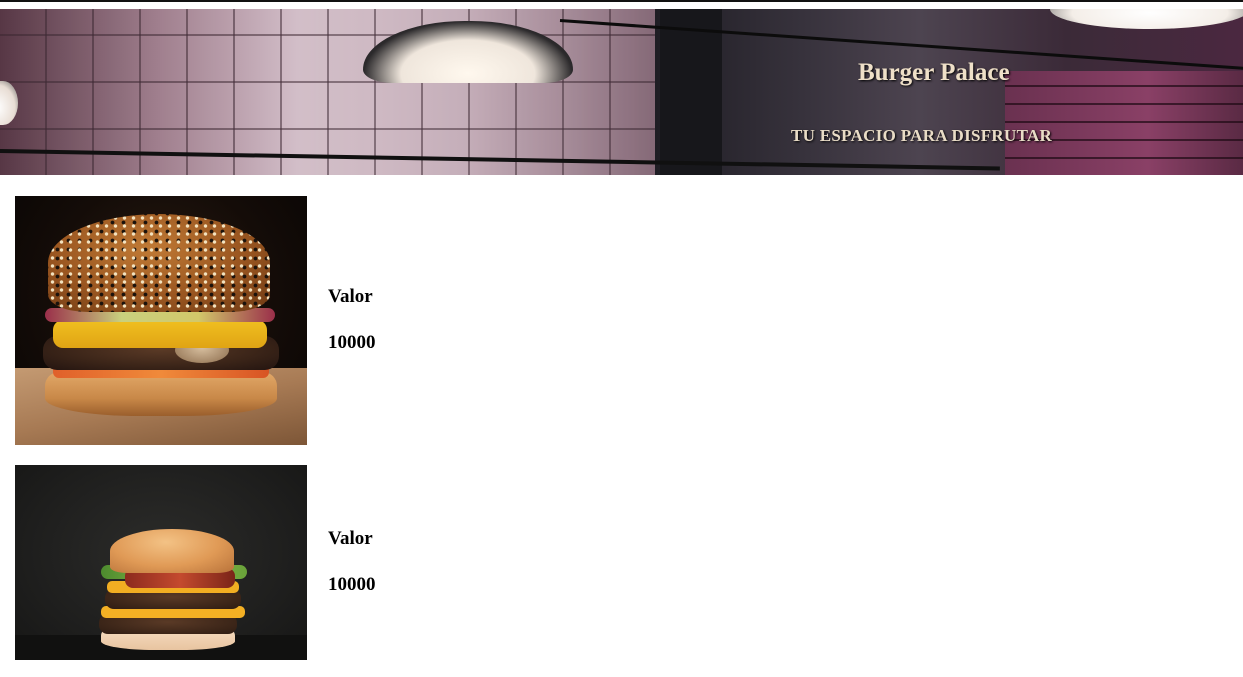 The width and height of the screenshot is (1243, 677). What do you see at coordinates (922, 135) in the screenshot?
I see `site-subtitle: TU ESPACIO PARA DISFRUTAR` at bounding box center [922, 135].